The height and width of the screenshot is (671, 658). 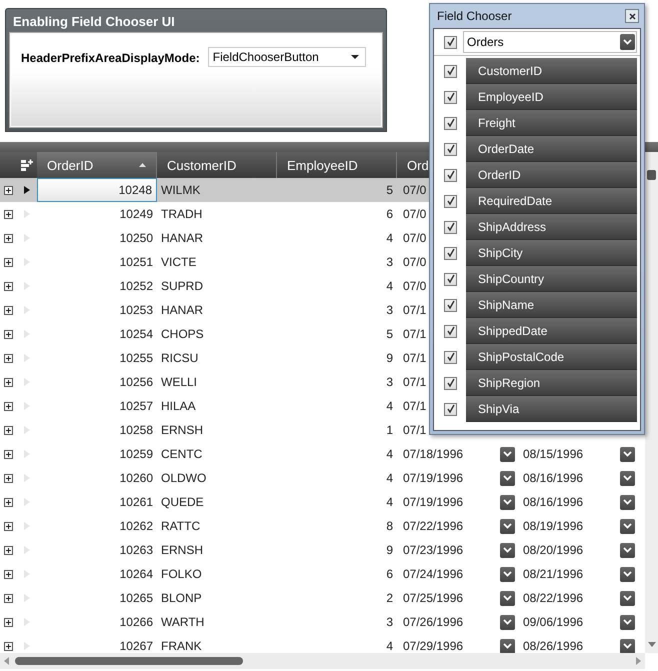 What do you see at coordinates (181, 574) in the screenshot?
I see `table-cell-text: FOLKO` at bounding box center [181, 574].